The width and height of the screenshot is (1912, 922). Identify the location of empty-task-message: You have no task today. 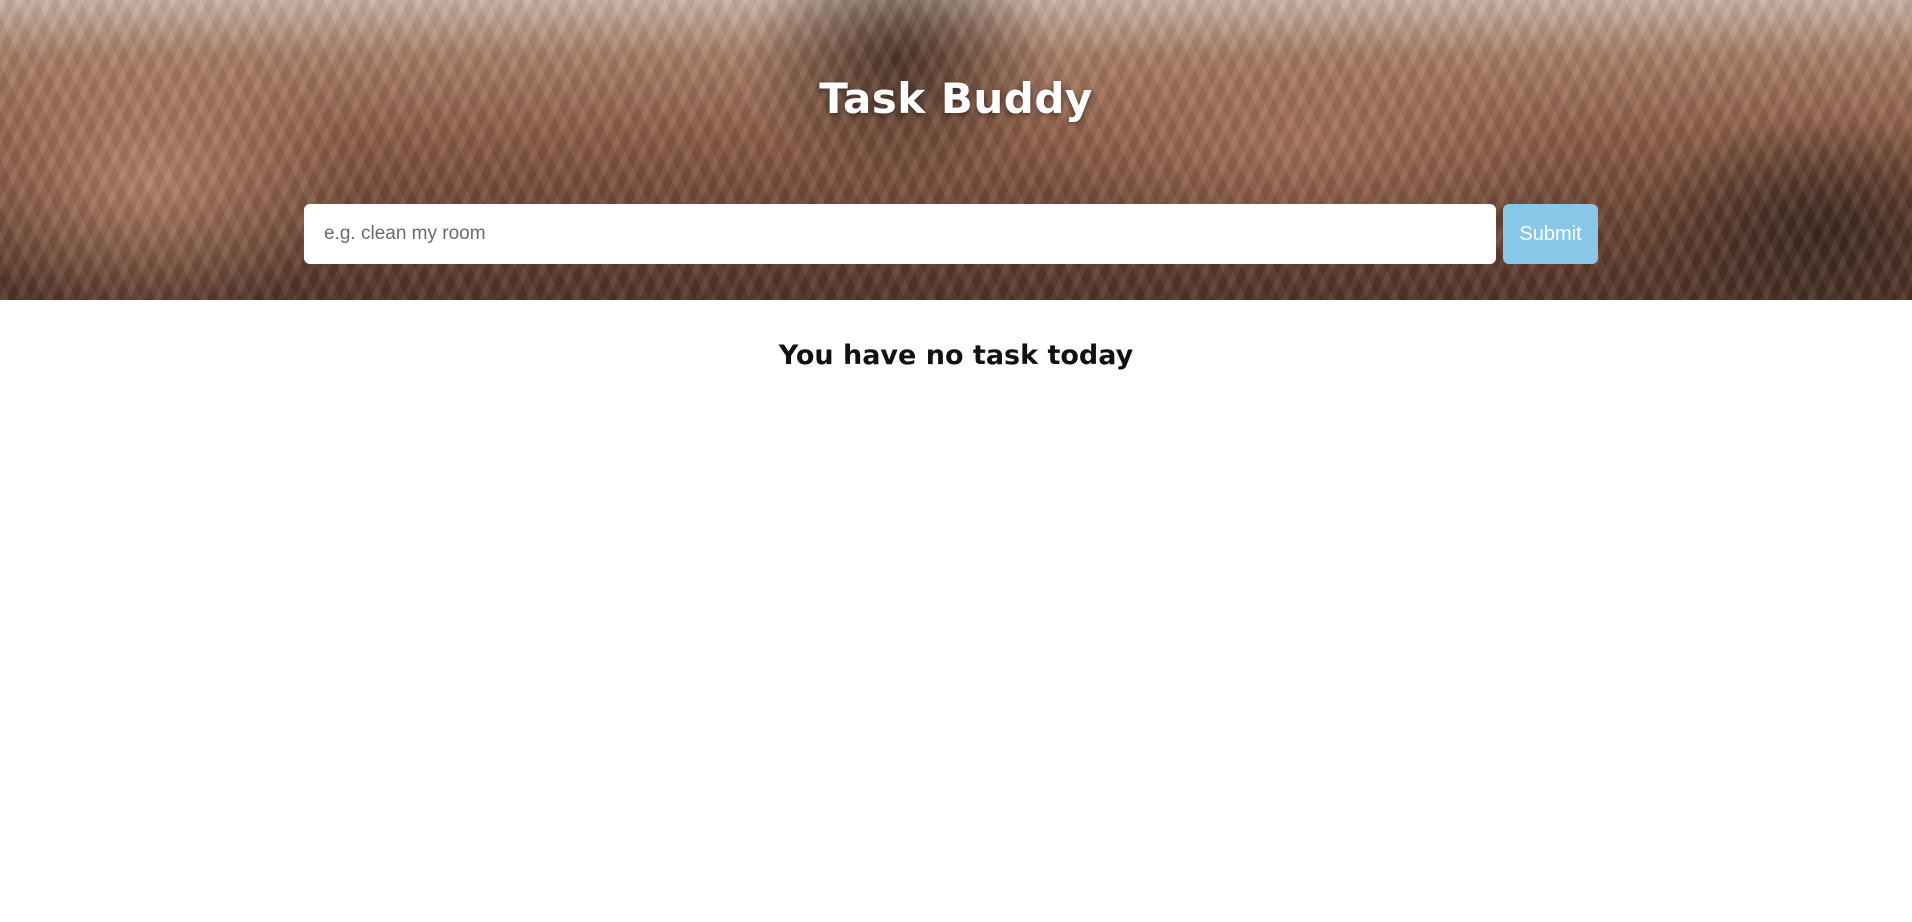
(956, 355).